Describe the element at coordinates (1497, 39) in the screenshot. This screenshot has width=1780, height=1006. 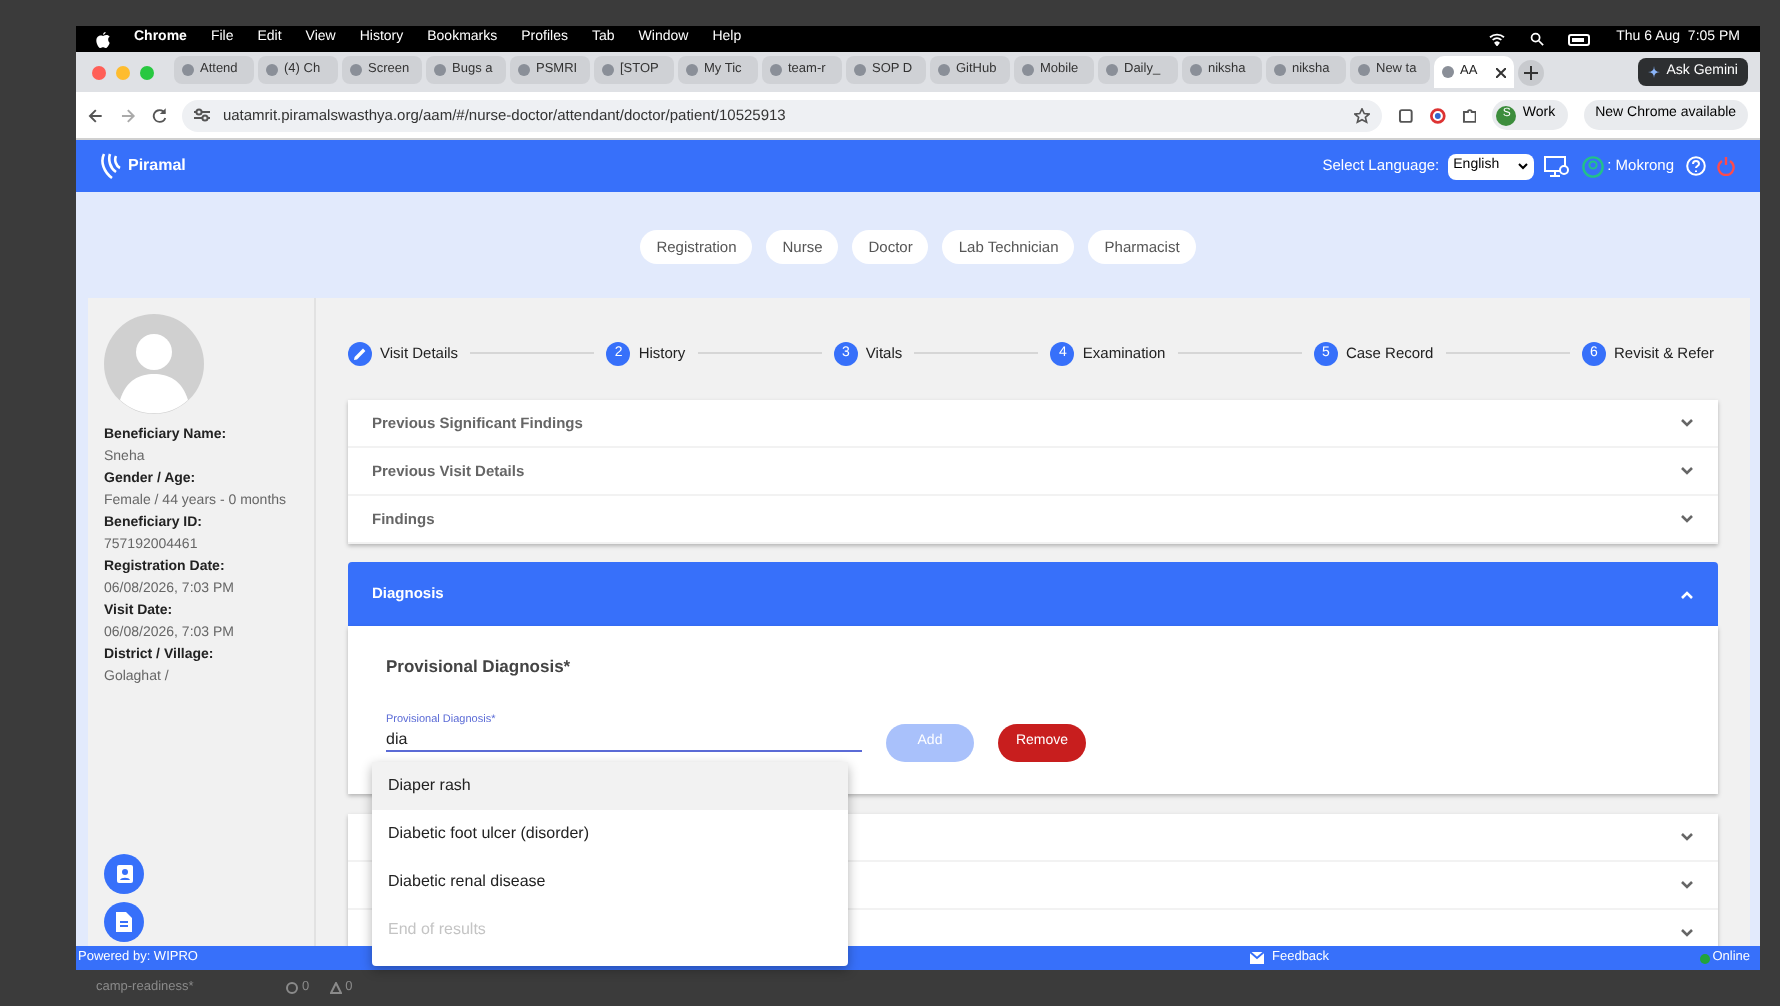
I see `wifi-icon` at that location.